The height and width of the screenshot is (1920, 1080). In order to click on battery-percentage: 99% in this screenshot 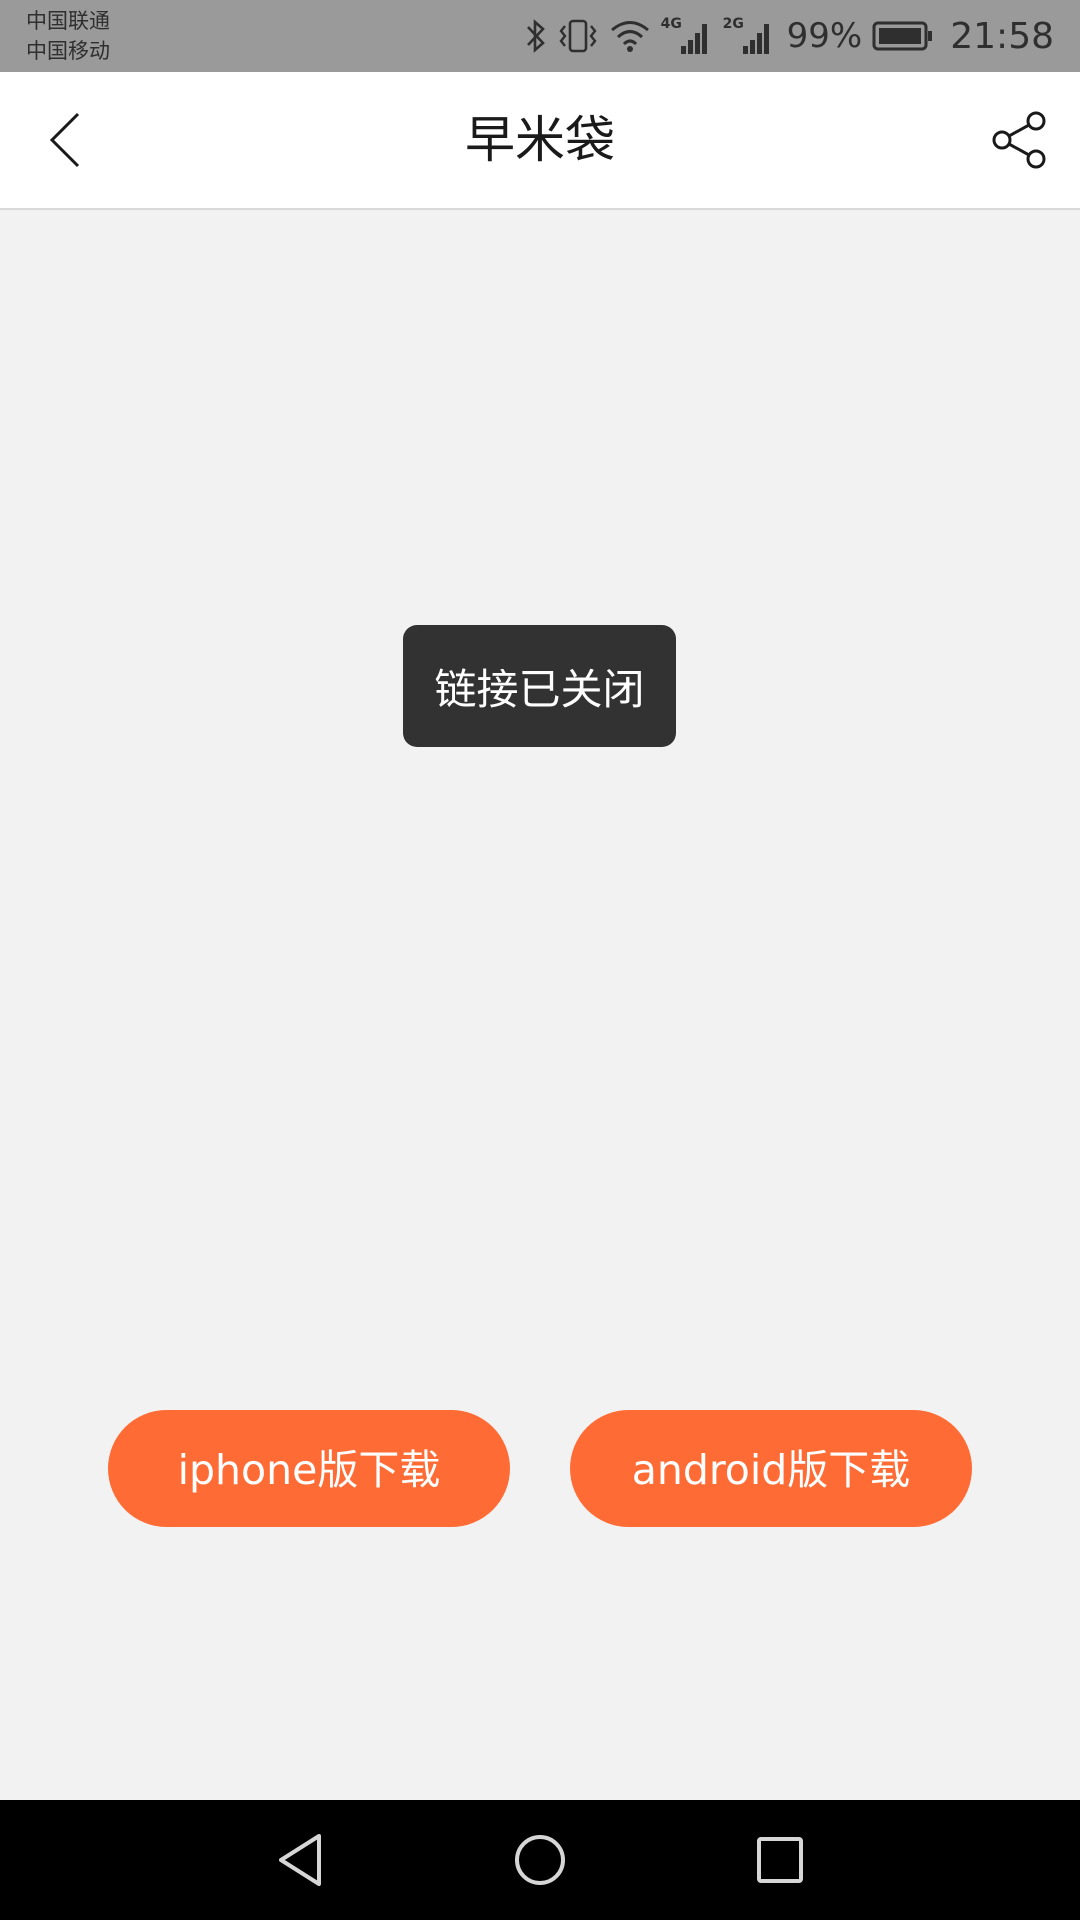, I will do `click(824, 36)`.